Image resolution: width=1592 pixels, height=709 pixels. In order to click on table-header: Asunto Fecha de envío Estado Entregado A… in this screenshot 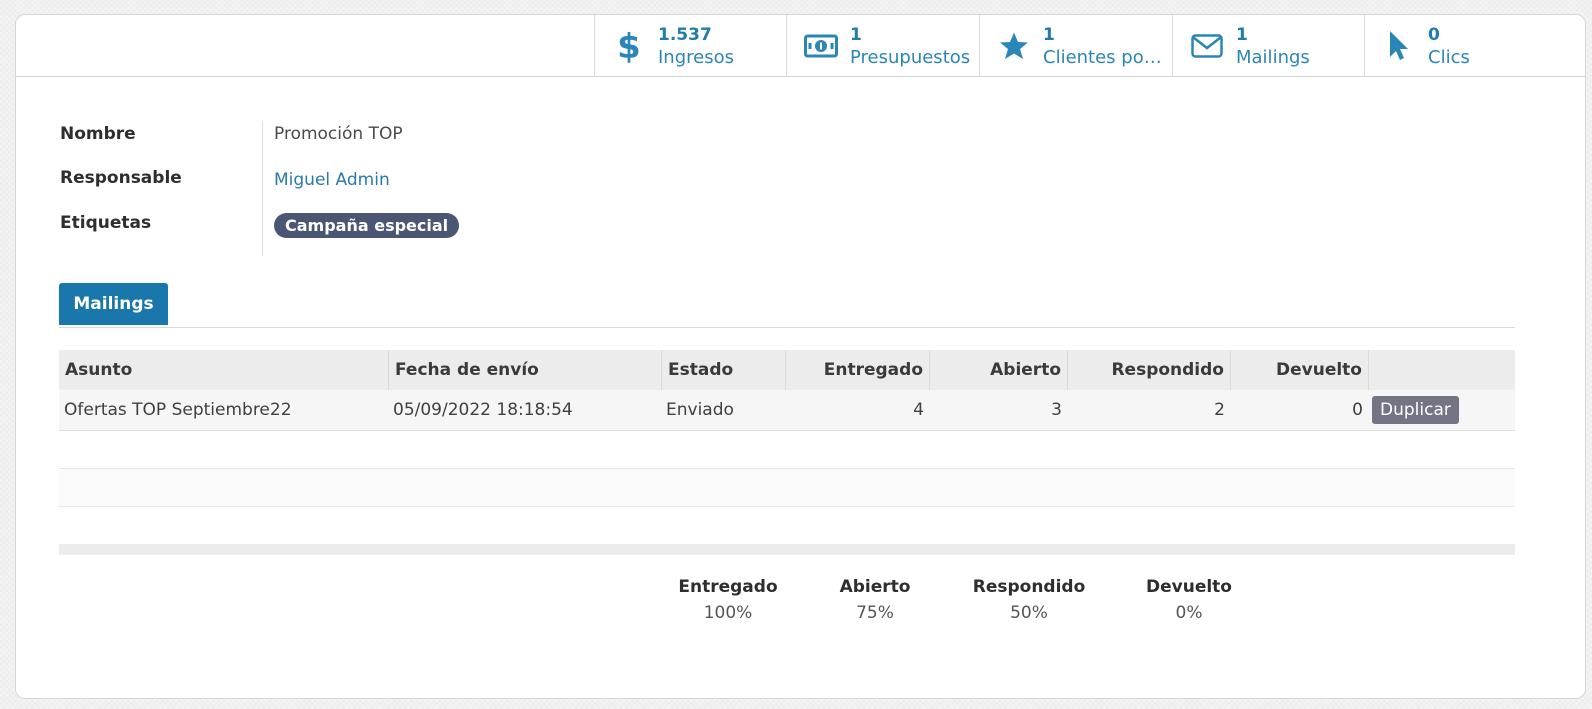, I will do `click(787, 370)`.